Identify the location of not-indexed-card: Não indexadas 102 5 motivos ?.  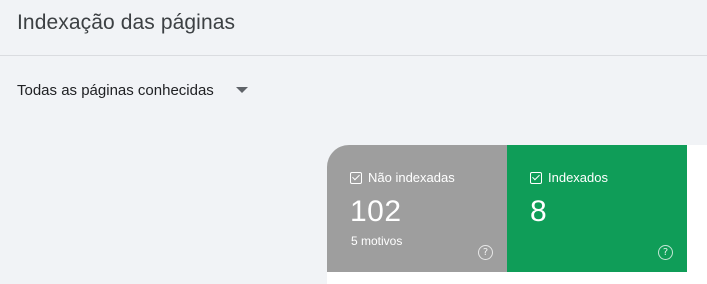
(417, 208).